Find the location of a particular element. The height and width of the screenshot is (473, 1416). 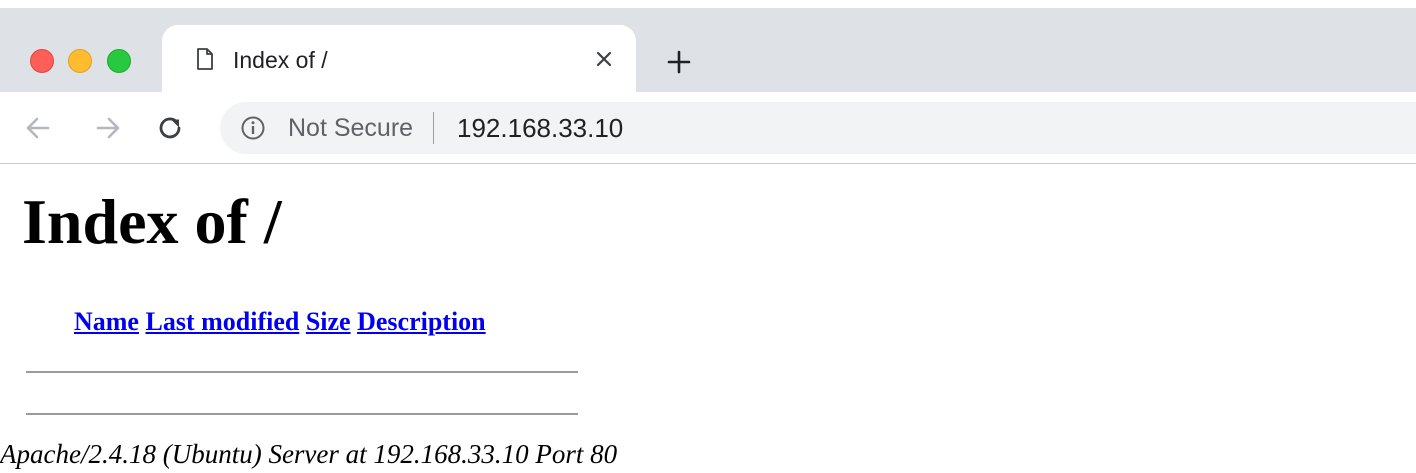

tab-active: Index of / is located at coordinates (399, 60).